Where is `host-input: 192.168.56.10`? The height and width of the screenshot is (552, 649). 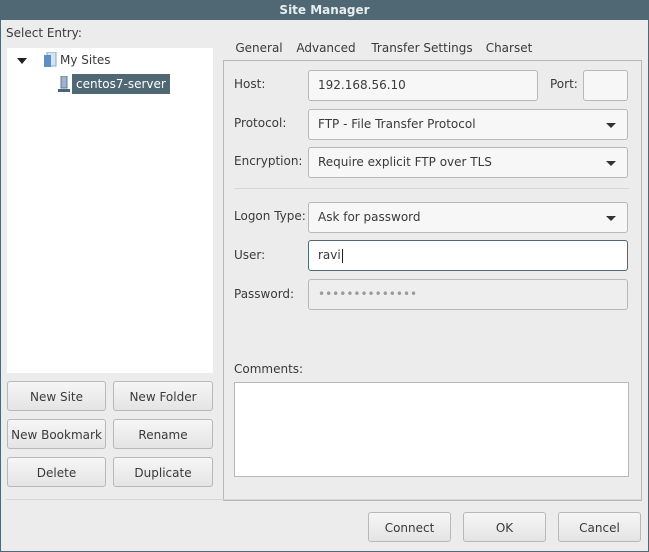 host-input: 192.168.56.10 is located at coordinates (423, 85).